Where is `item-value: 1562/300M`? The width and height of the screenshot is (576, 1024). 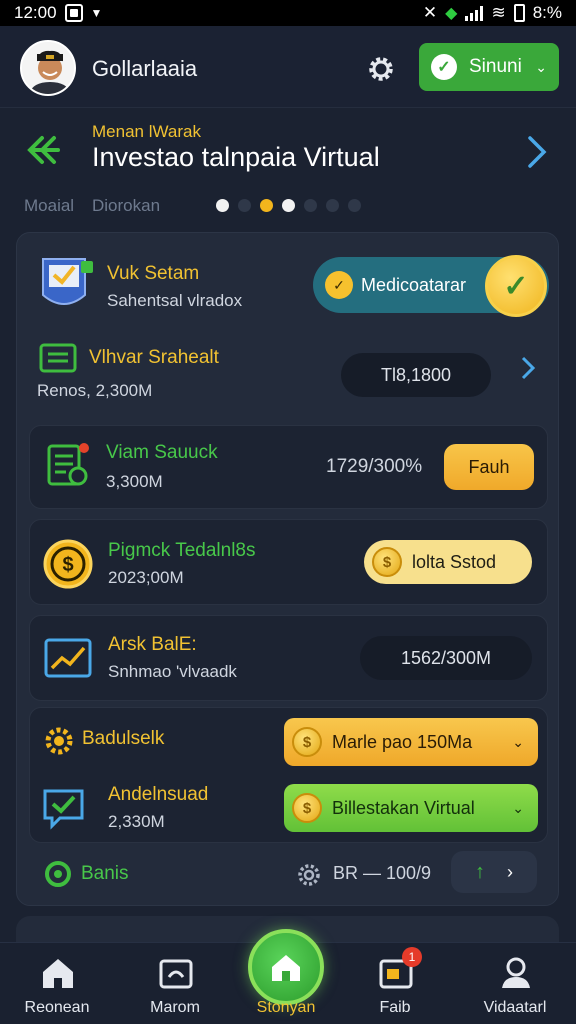
item-value: 1562/300M is located at coordinates (446, 658).